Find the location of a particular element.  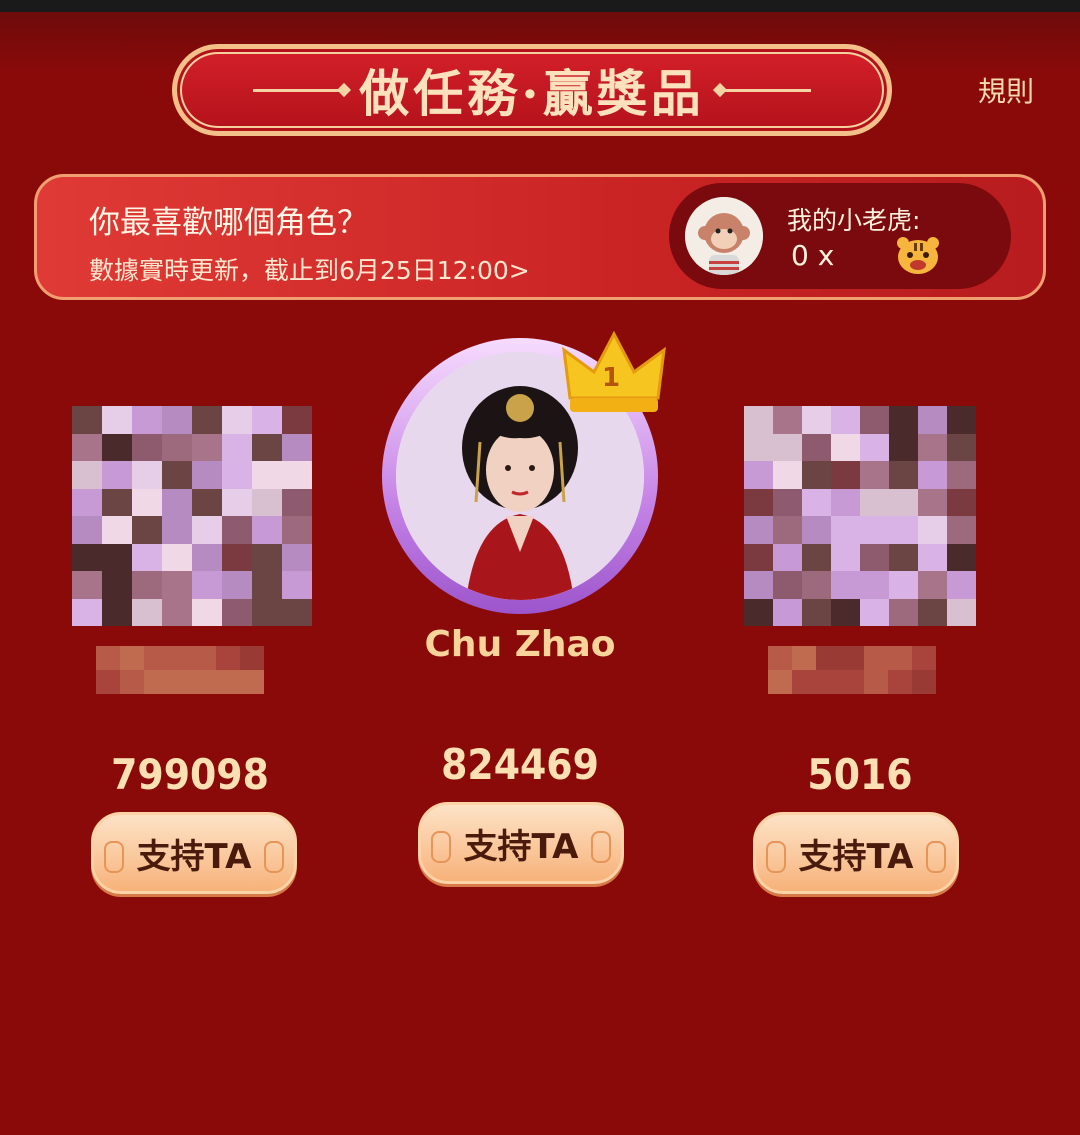

candidate-avatar-left is located at coordinates (192, 516).